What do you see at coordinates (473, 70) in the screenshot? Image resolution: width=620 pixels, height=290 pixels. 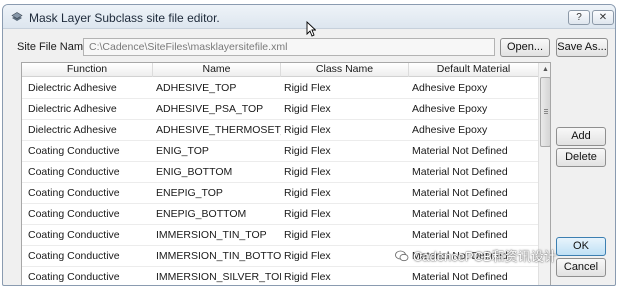 I see `column-header-default-material: Default Material` at bounding box center [473, 70].